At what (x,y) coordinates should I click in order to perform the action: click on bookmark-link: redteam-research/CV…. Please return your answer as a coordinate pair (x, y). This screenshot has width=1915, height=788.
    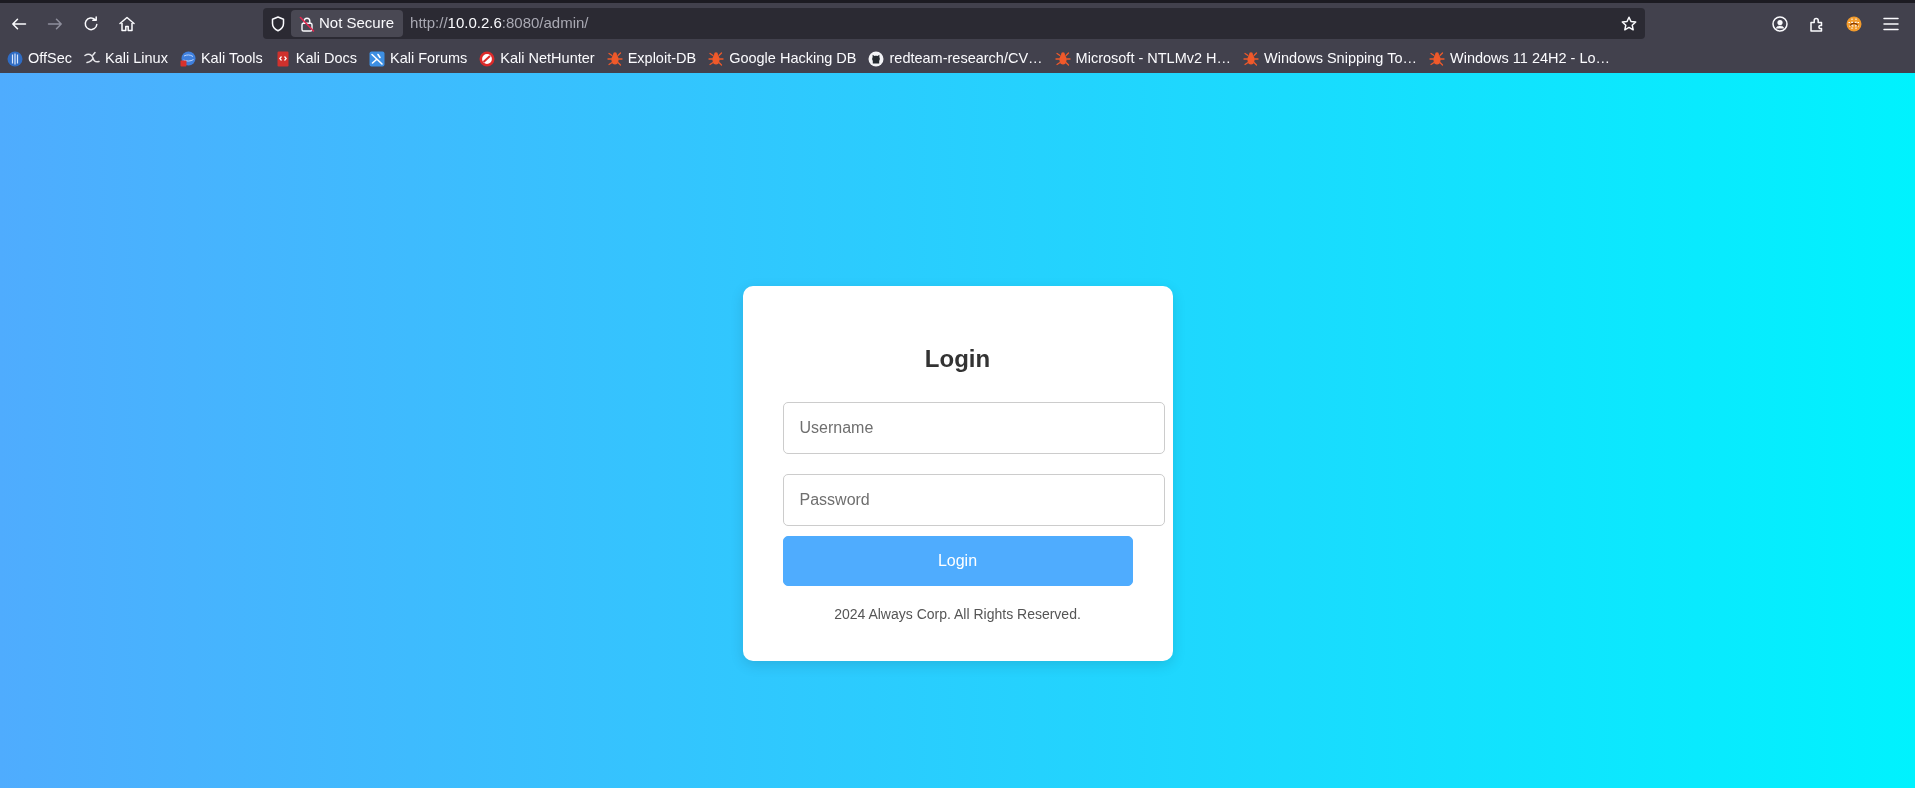
    Looking at the image, I should click on (955, 58).